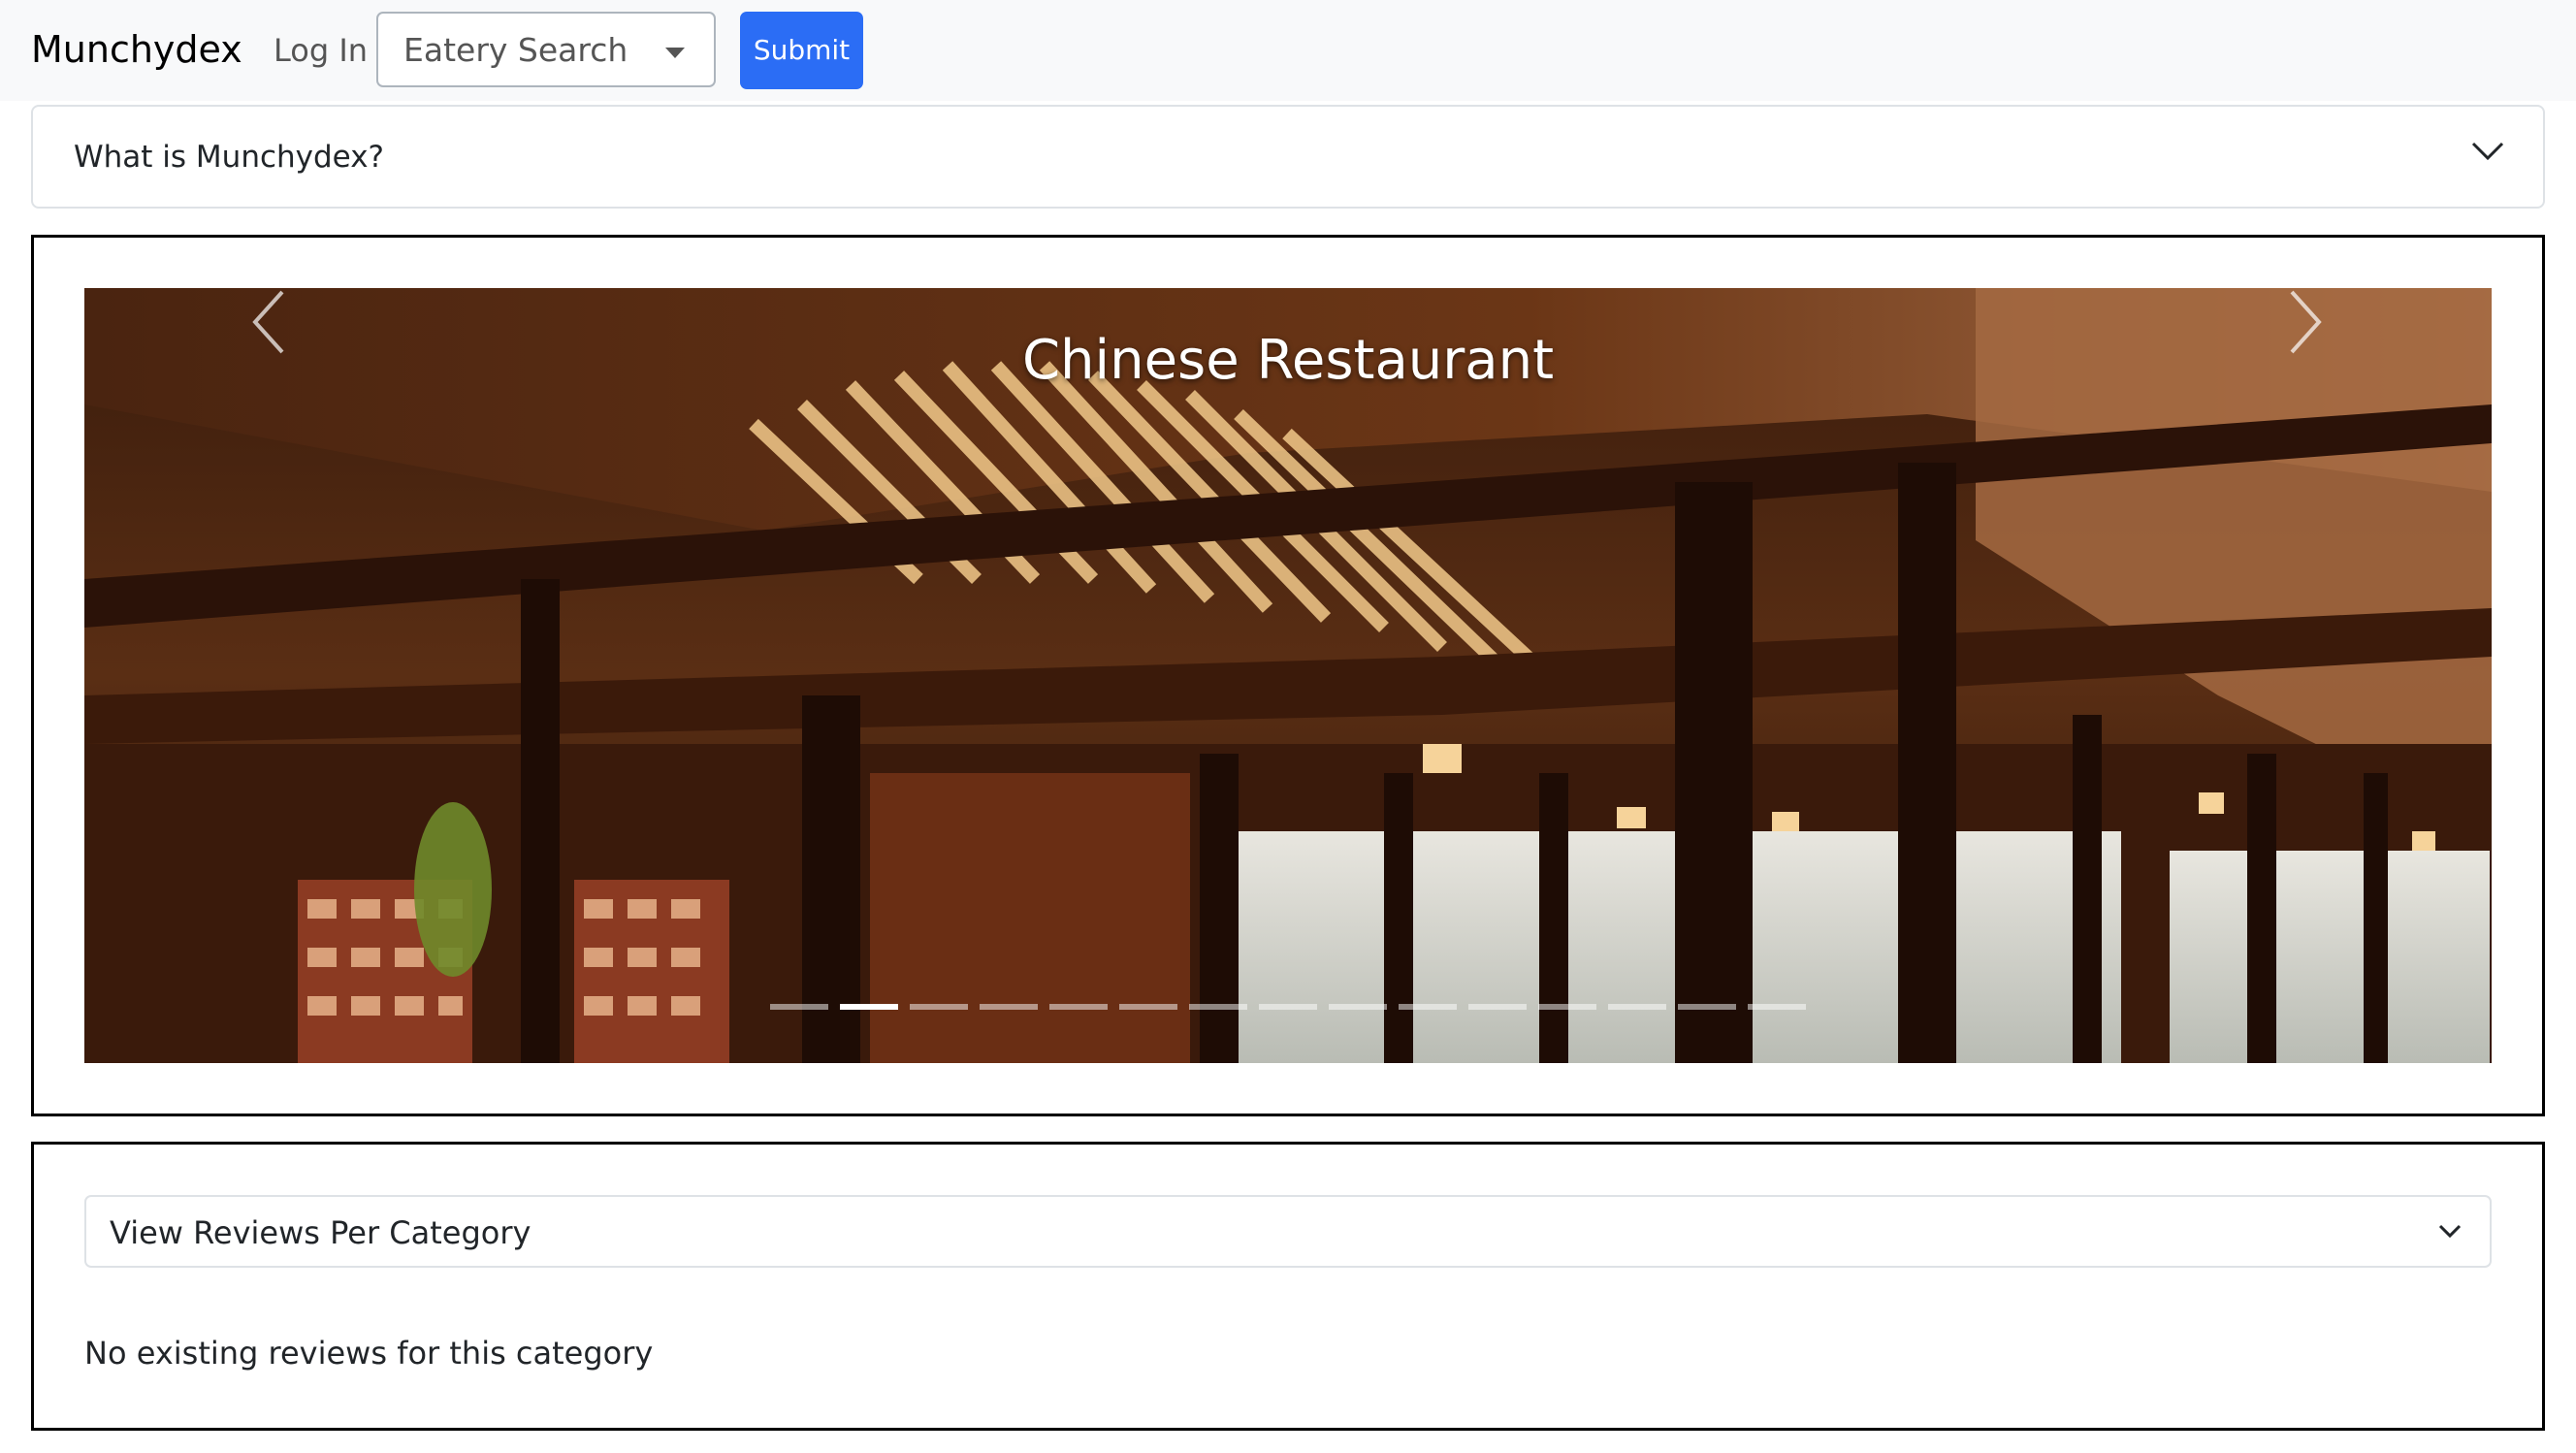 The height and width of the screenshot is (1453, 2576). Describe the element at coordinates (1288, 1231) in the screenshot. I see `category-select: View Reviews Per Category` at that location.